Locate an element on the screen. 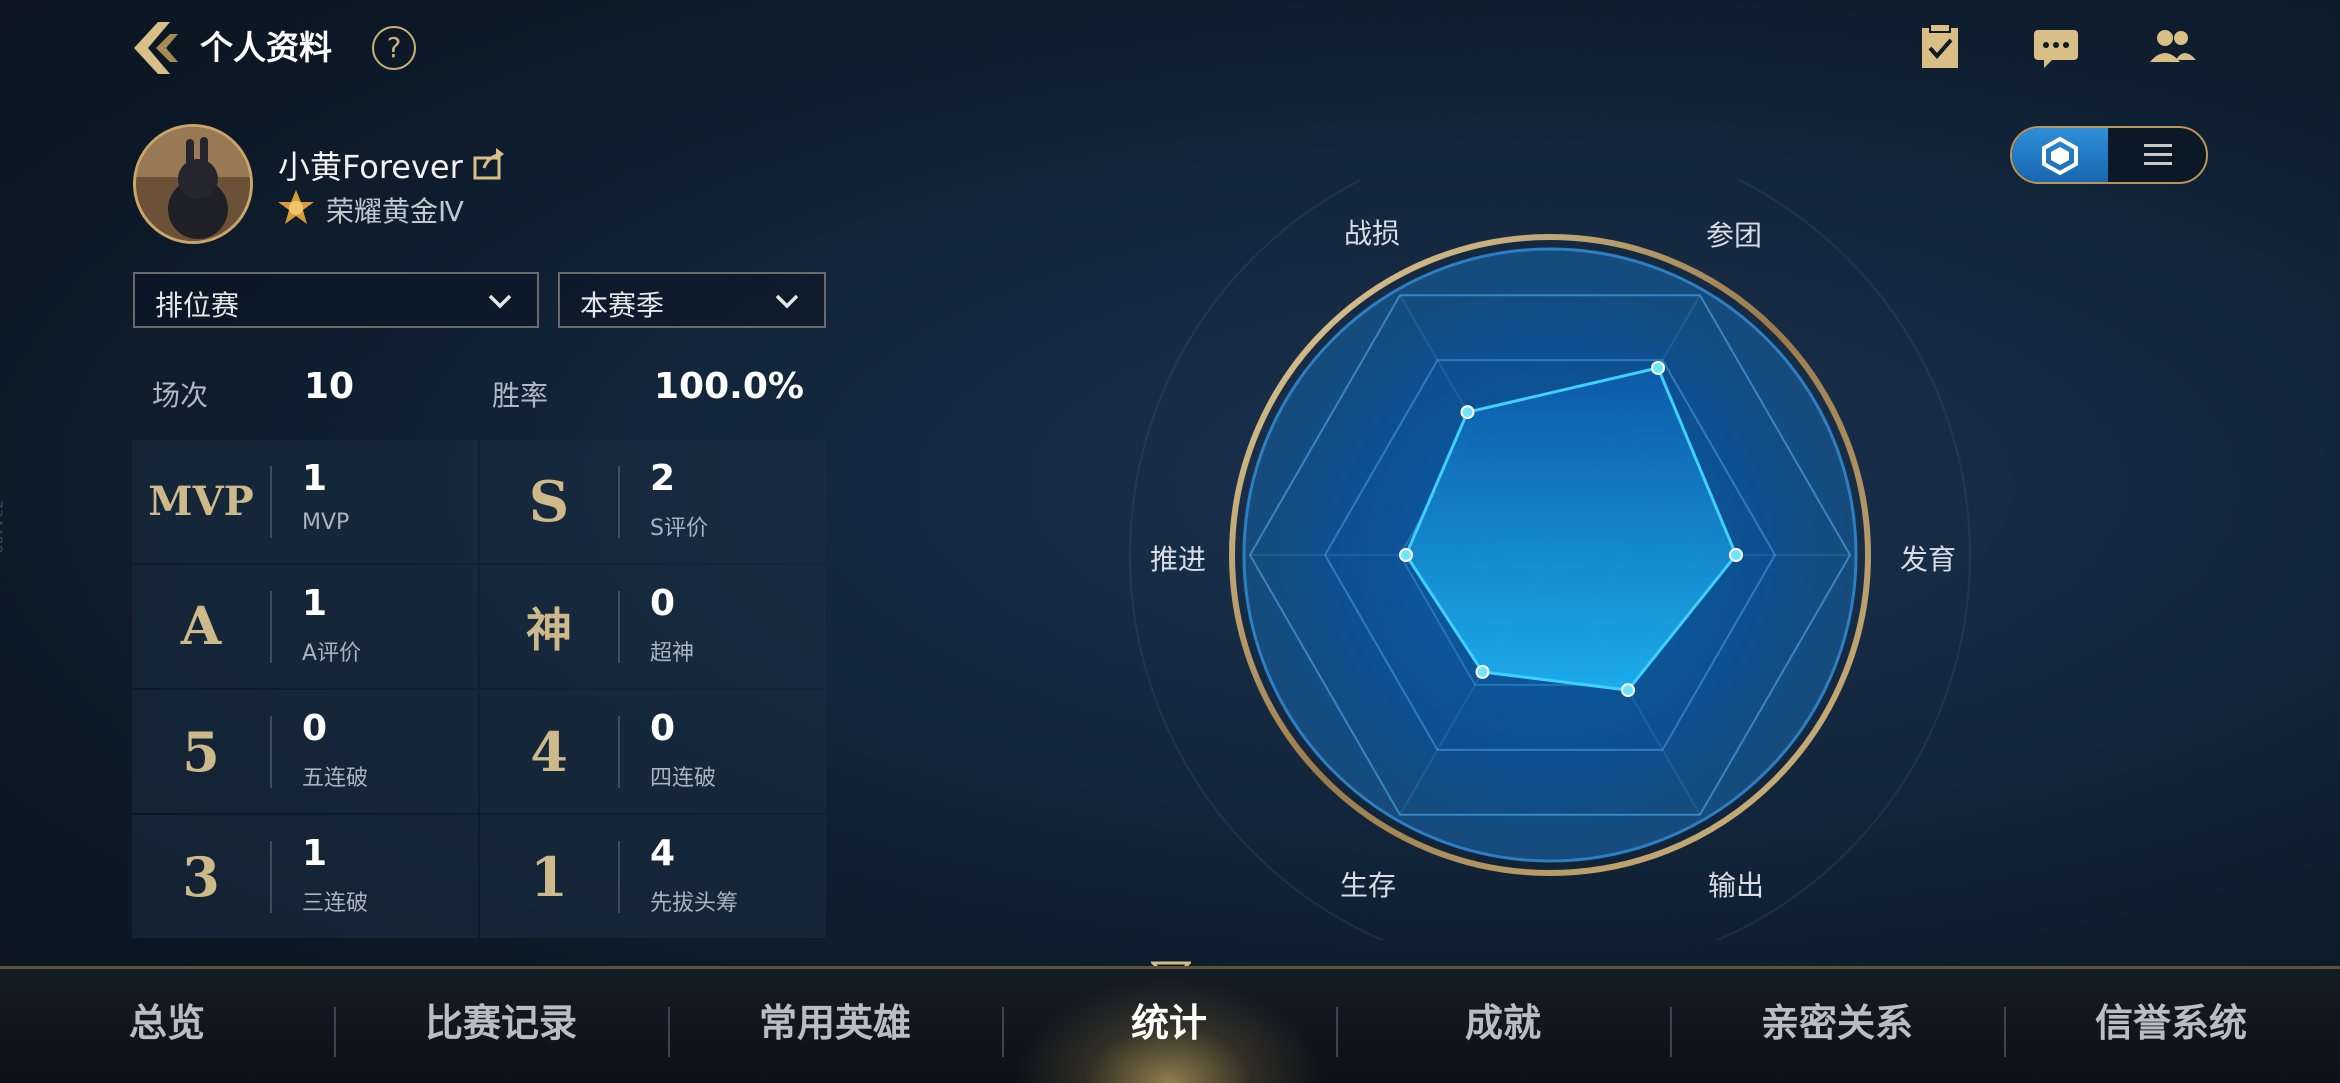 The width and height of the screenshot is (2340, 1083). winrate-label: 胜率 is located at coordinates (520, 395).